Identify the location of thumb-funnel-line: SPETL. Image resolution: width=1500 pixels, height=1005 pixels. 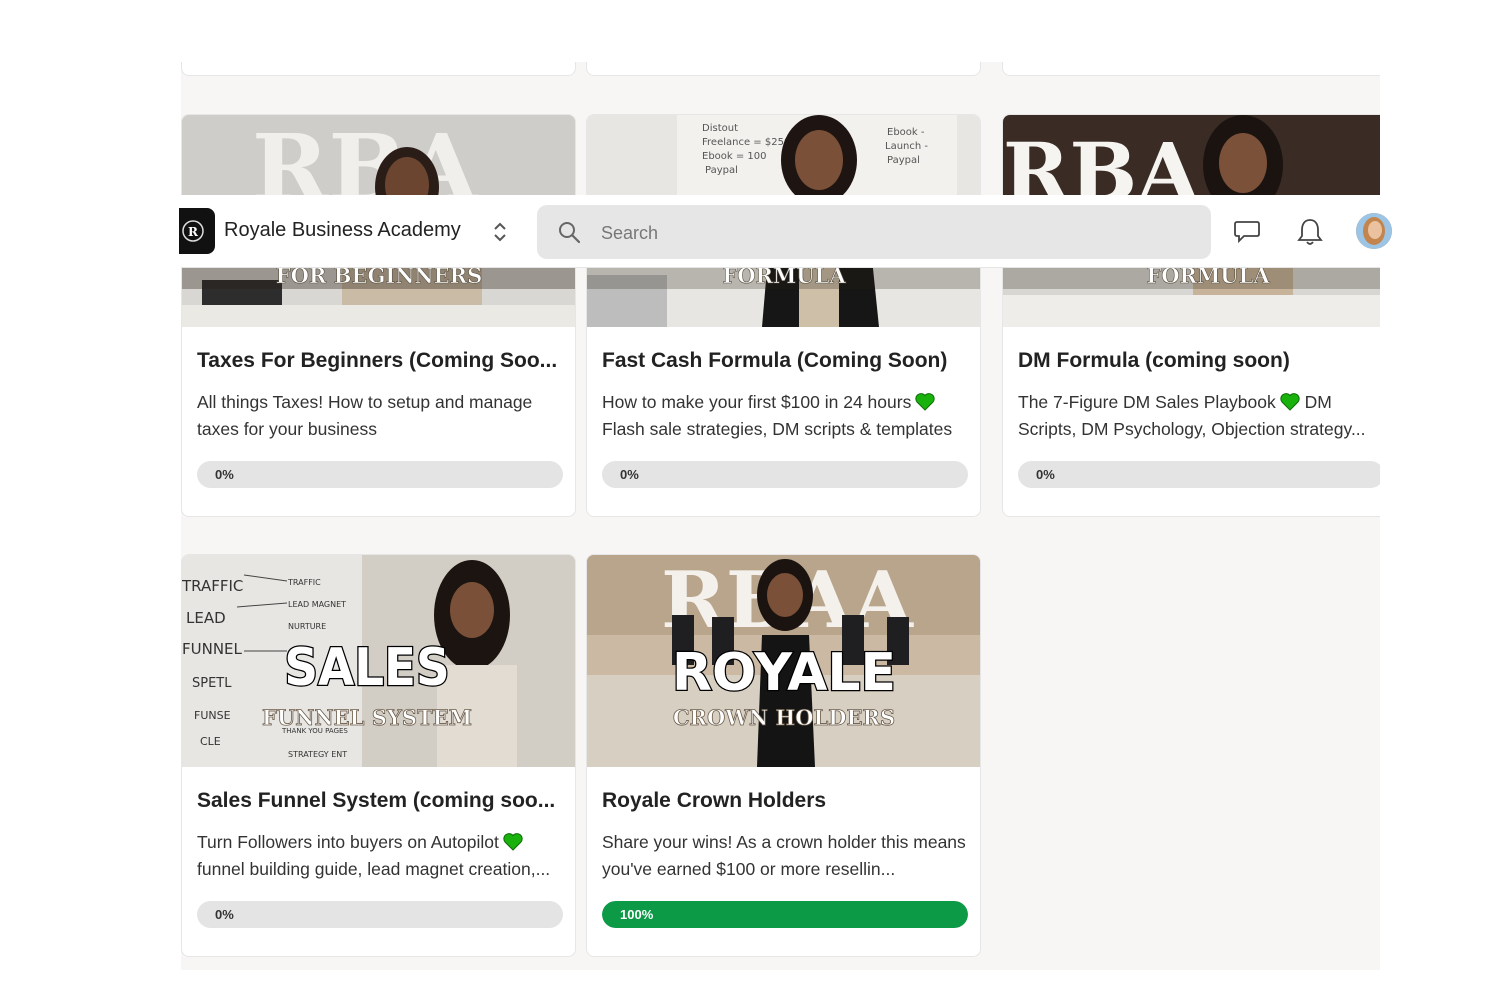
(212, 683).